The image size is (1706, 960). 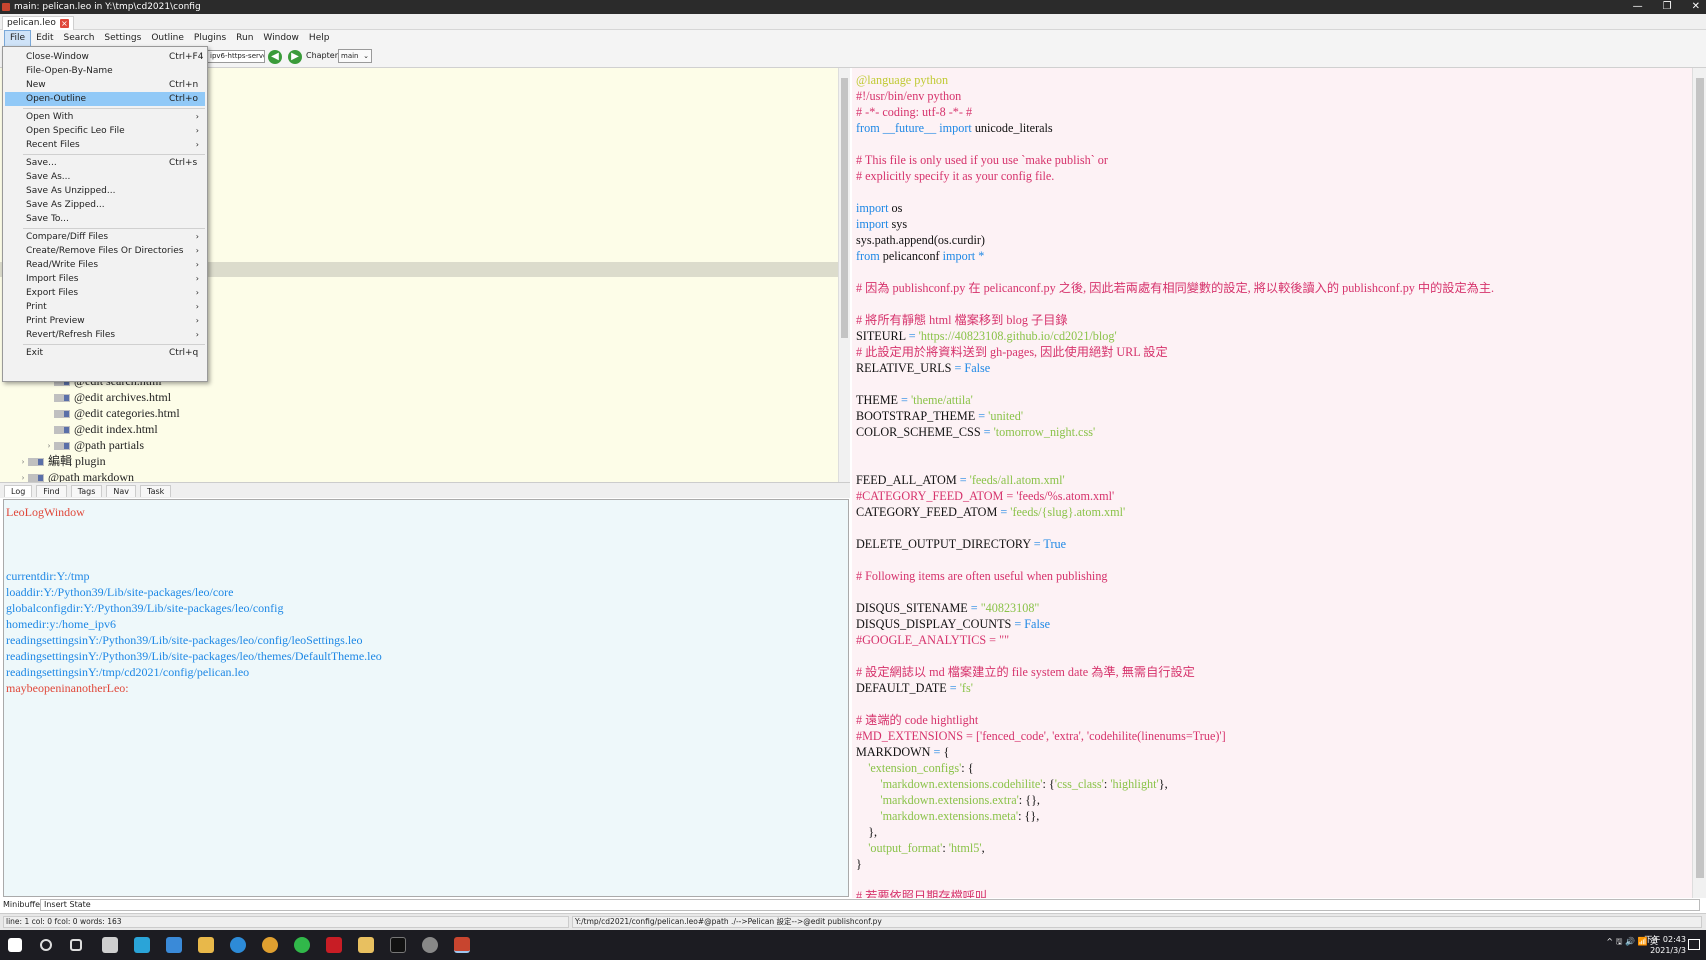 What do you see at coordinates (244, 38) in the screenshot?
I see `menu-run: Run` at bounding box center [244, 38].